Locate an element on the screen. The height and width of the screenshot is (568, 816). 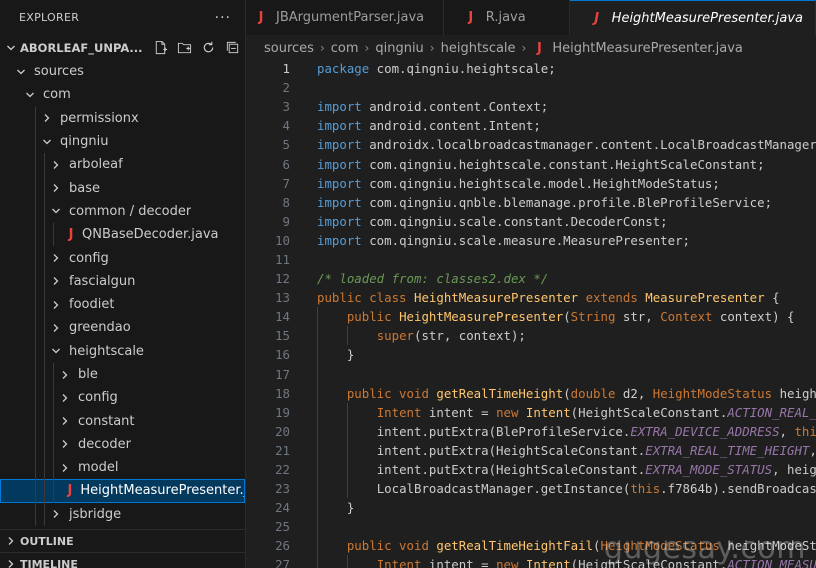
code-token: getRealTimeHeightFail is located at coordinates (515, 546).